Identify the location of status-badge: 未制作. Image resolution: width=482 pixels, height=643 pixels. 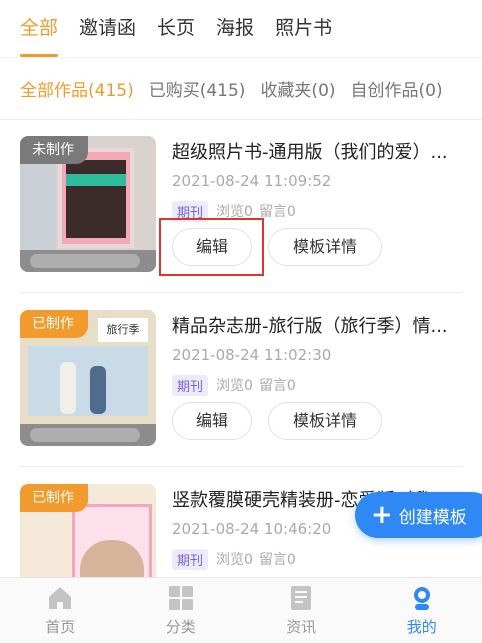
(54, 150).